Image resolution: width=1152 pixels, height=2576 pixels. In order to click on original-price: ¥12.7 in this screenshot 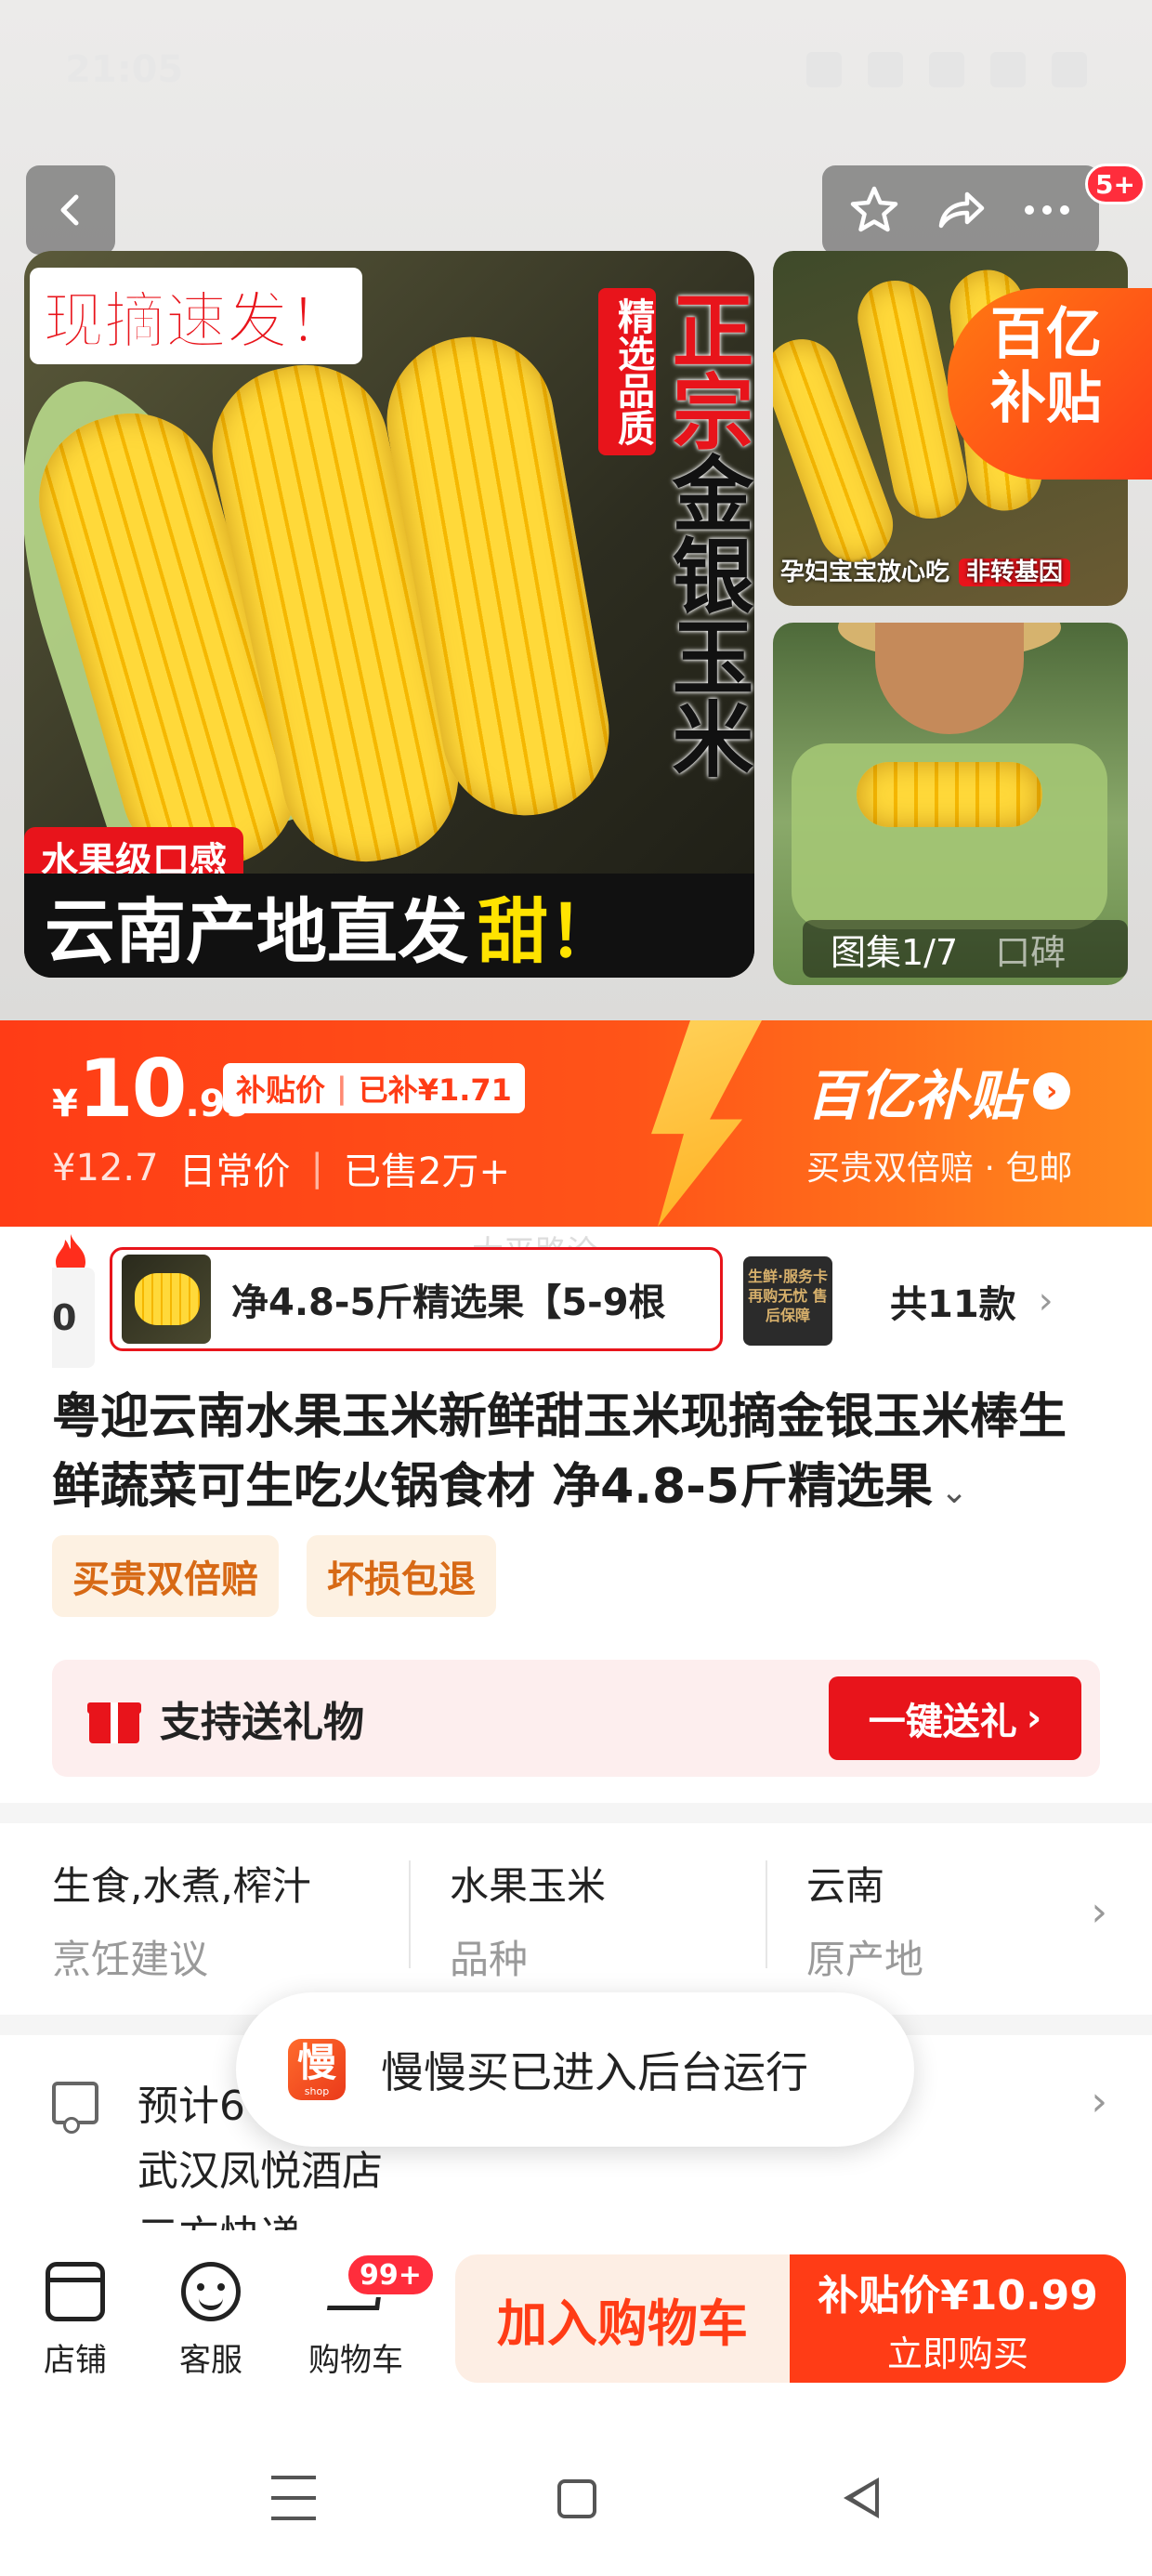, I will do `click(105, 1168)`.